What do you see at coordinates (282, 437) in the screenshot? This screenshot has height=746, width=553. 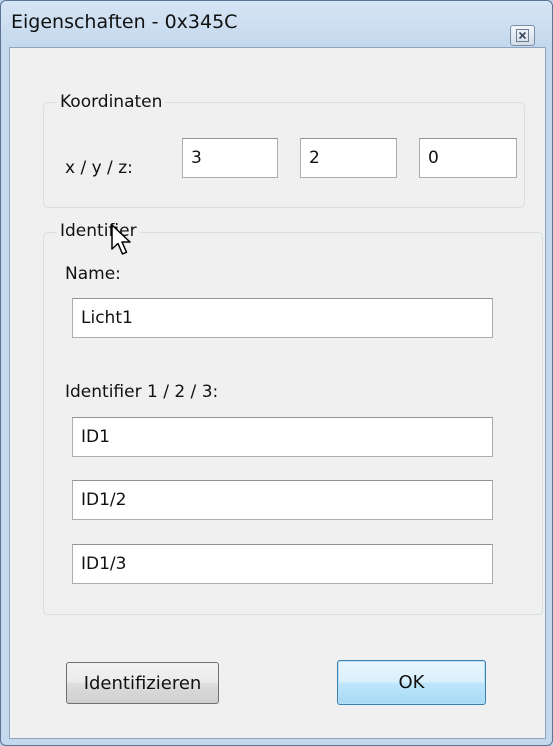 I see `identifier-1-field: ID1` at bounding box center [282, 437].